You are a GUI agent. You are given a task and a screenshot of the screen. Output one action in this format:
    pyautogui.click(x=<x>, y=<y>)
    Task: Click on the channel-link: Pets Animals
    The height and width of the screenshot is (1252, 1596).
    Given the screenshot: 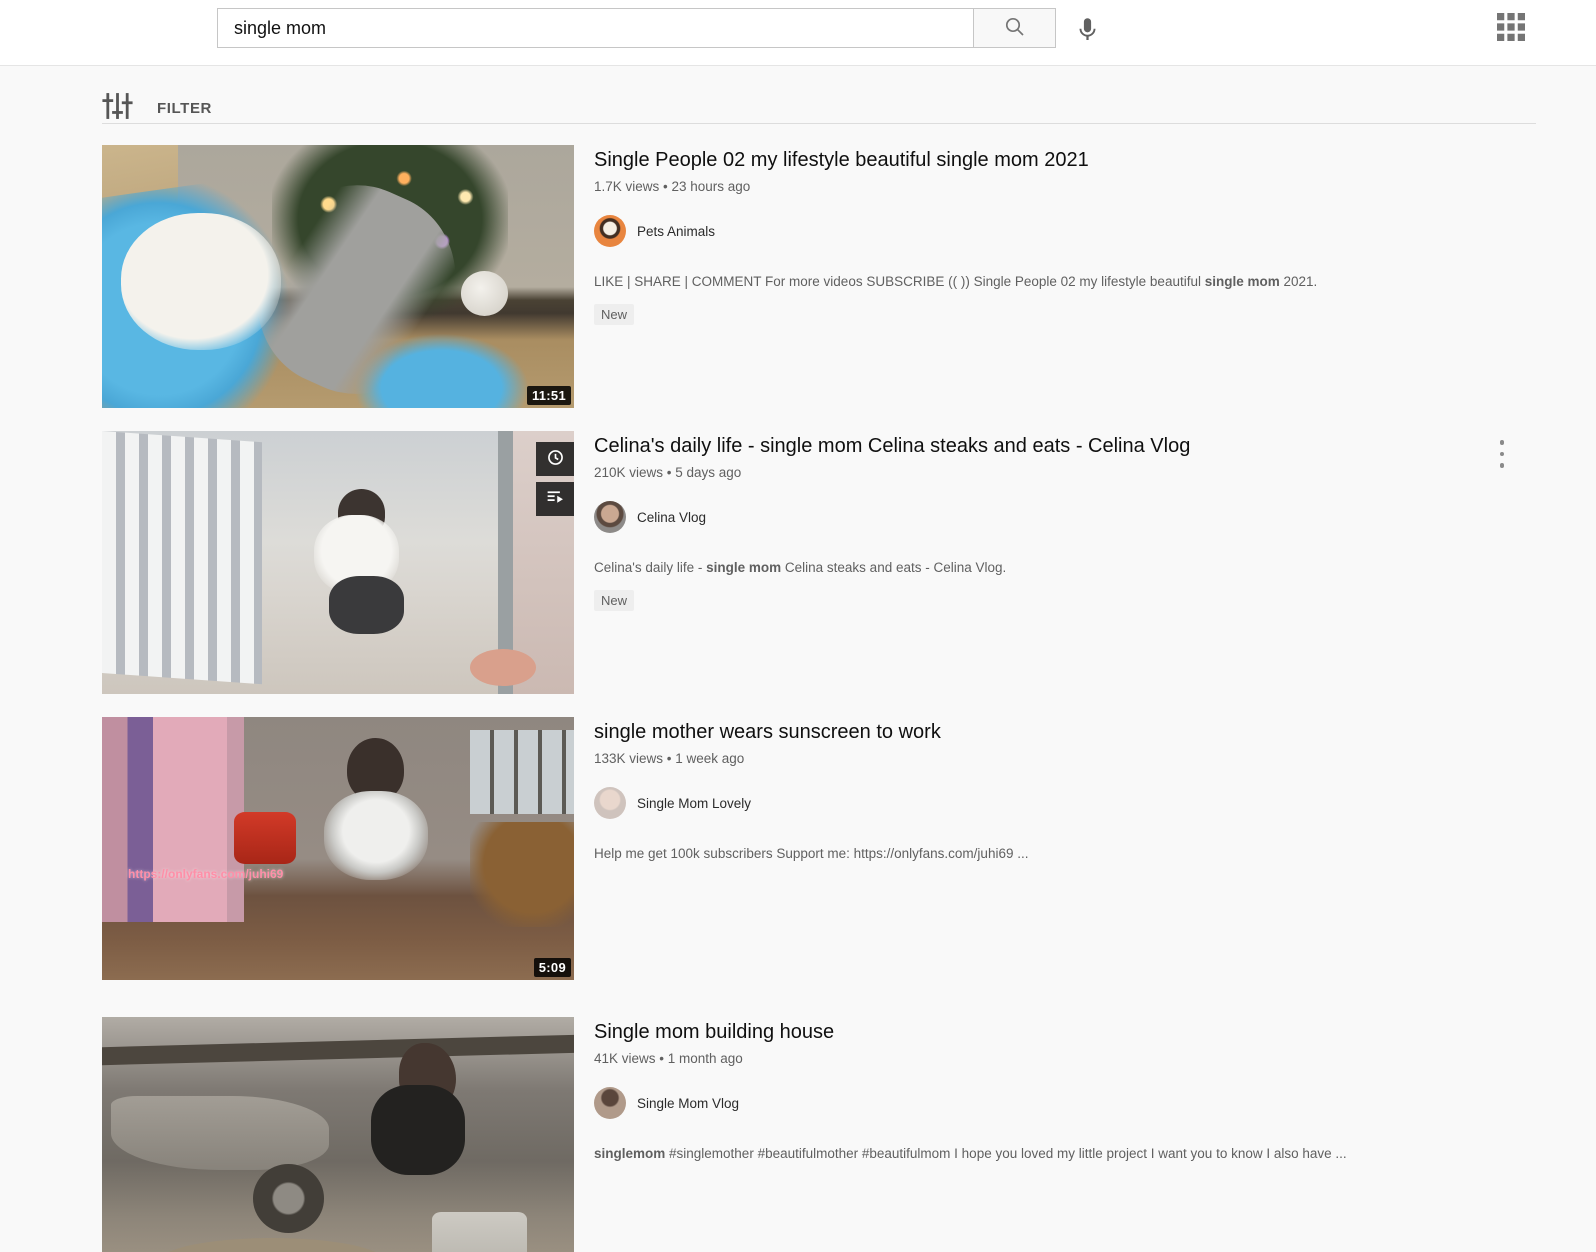 What is the action you would take?
    pyautogui.click(x=654, y=231)
    